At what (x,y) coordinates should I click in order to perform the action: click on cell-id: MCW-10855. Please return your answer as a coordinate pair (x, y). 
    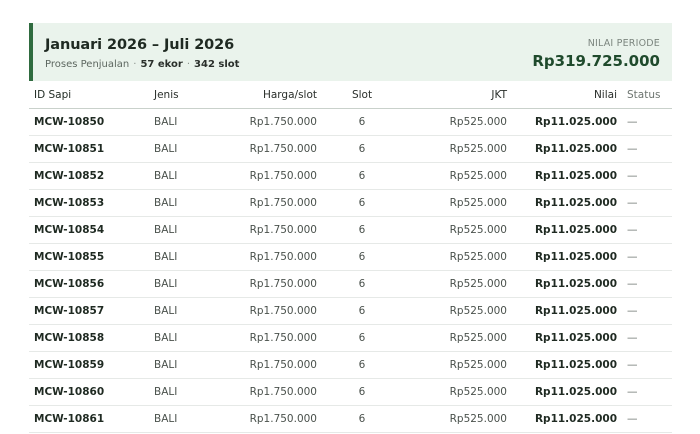
    Looking at the image, I should click on (89, 257).